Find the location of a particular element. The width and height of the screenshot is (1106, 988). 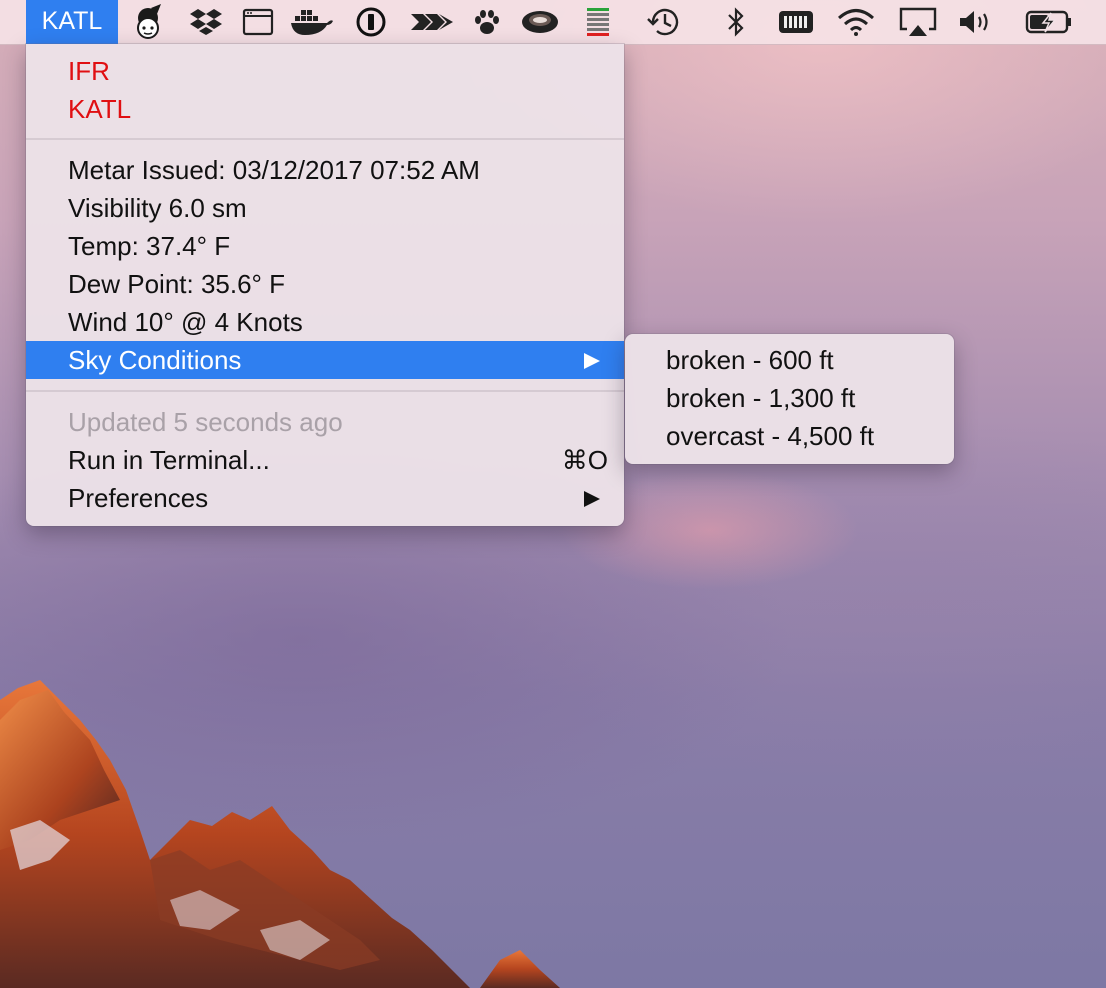

volume-icon is located at coordinates (976, 22).